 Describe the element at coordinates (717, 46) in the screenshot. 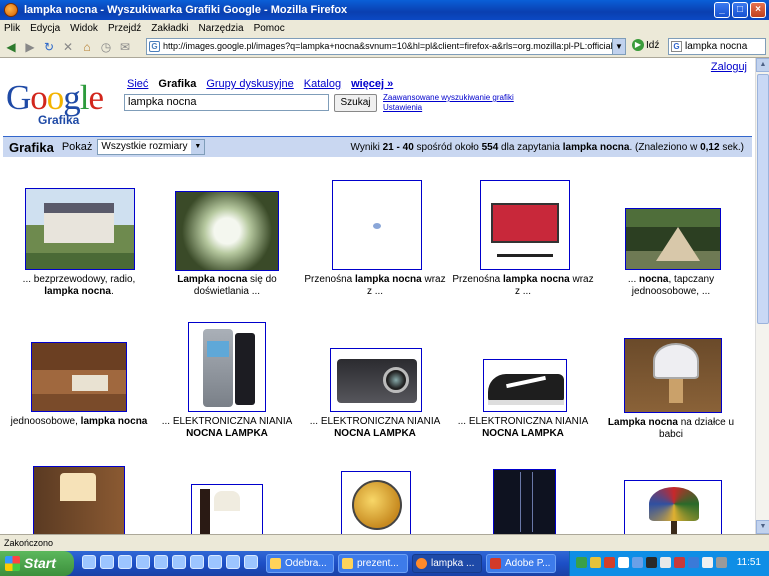

I see `browser-search-box: G lampka nocna` at that location.